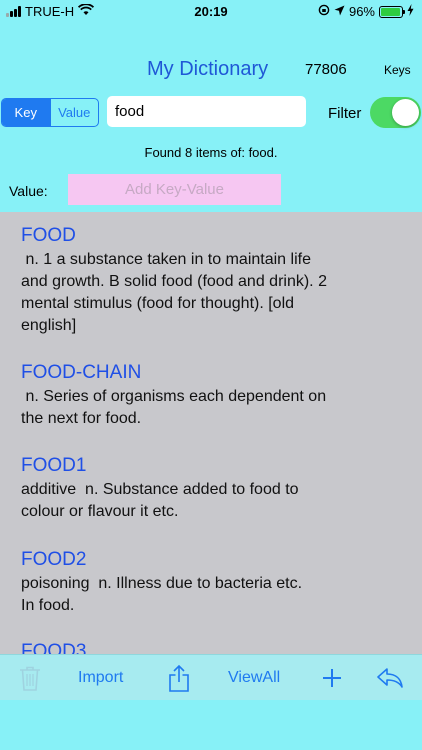 Image resolution: width=422 pixels, height=750 pixels. What do you see at coordinates (339, 11) in the screenshot?
I see `location-icon` at bounding box center [339, 11].